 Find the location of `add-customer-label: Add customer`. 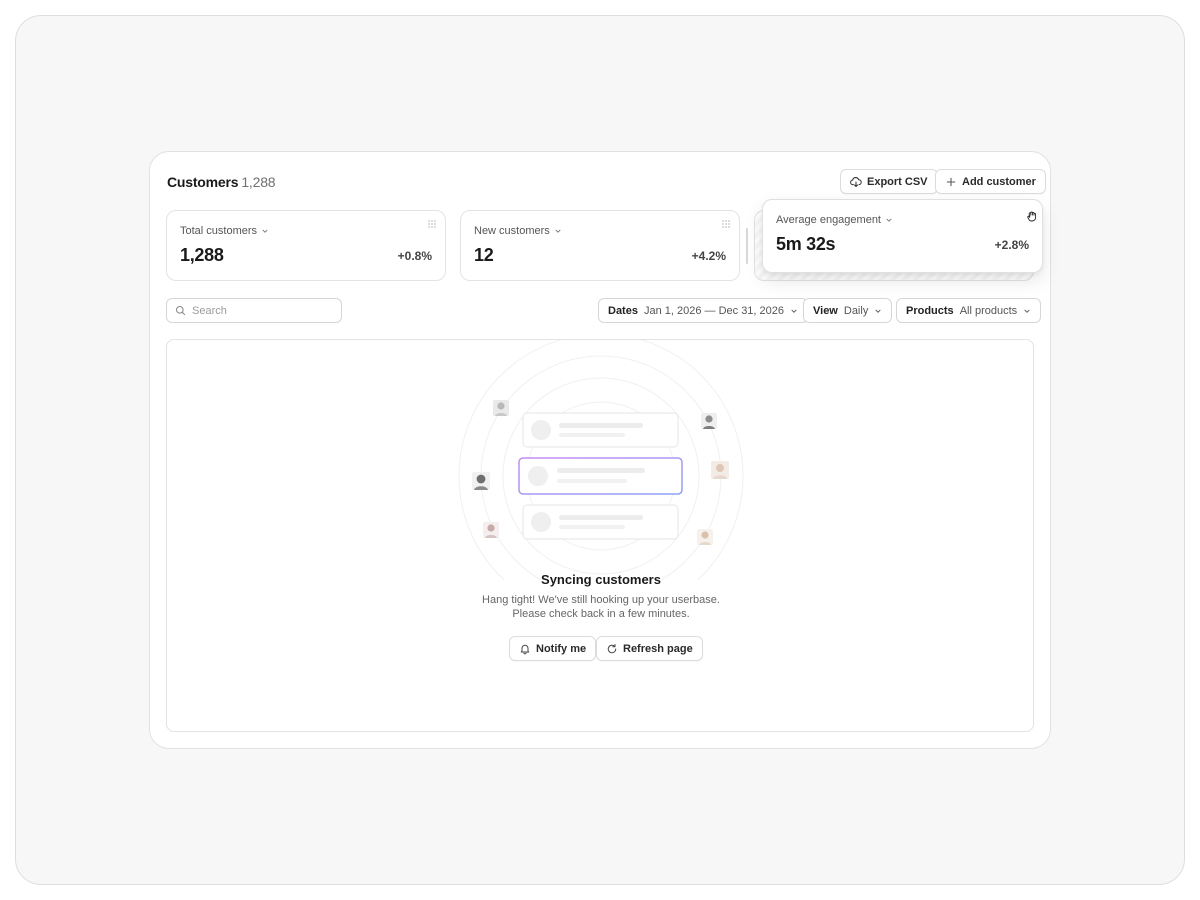

add-customer-label: Add customer is located at coordinates (999, 181).